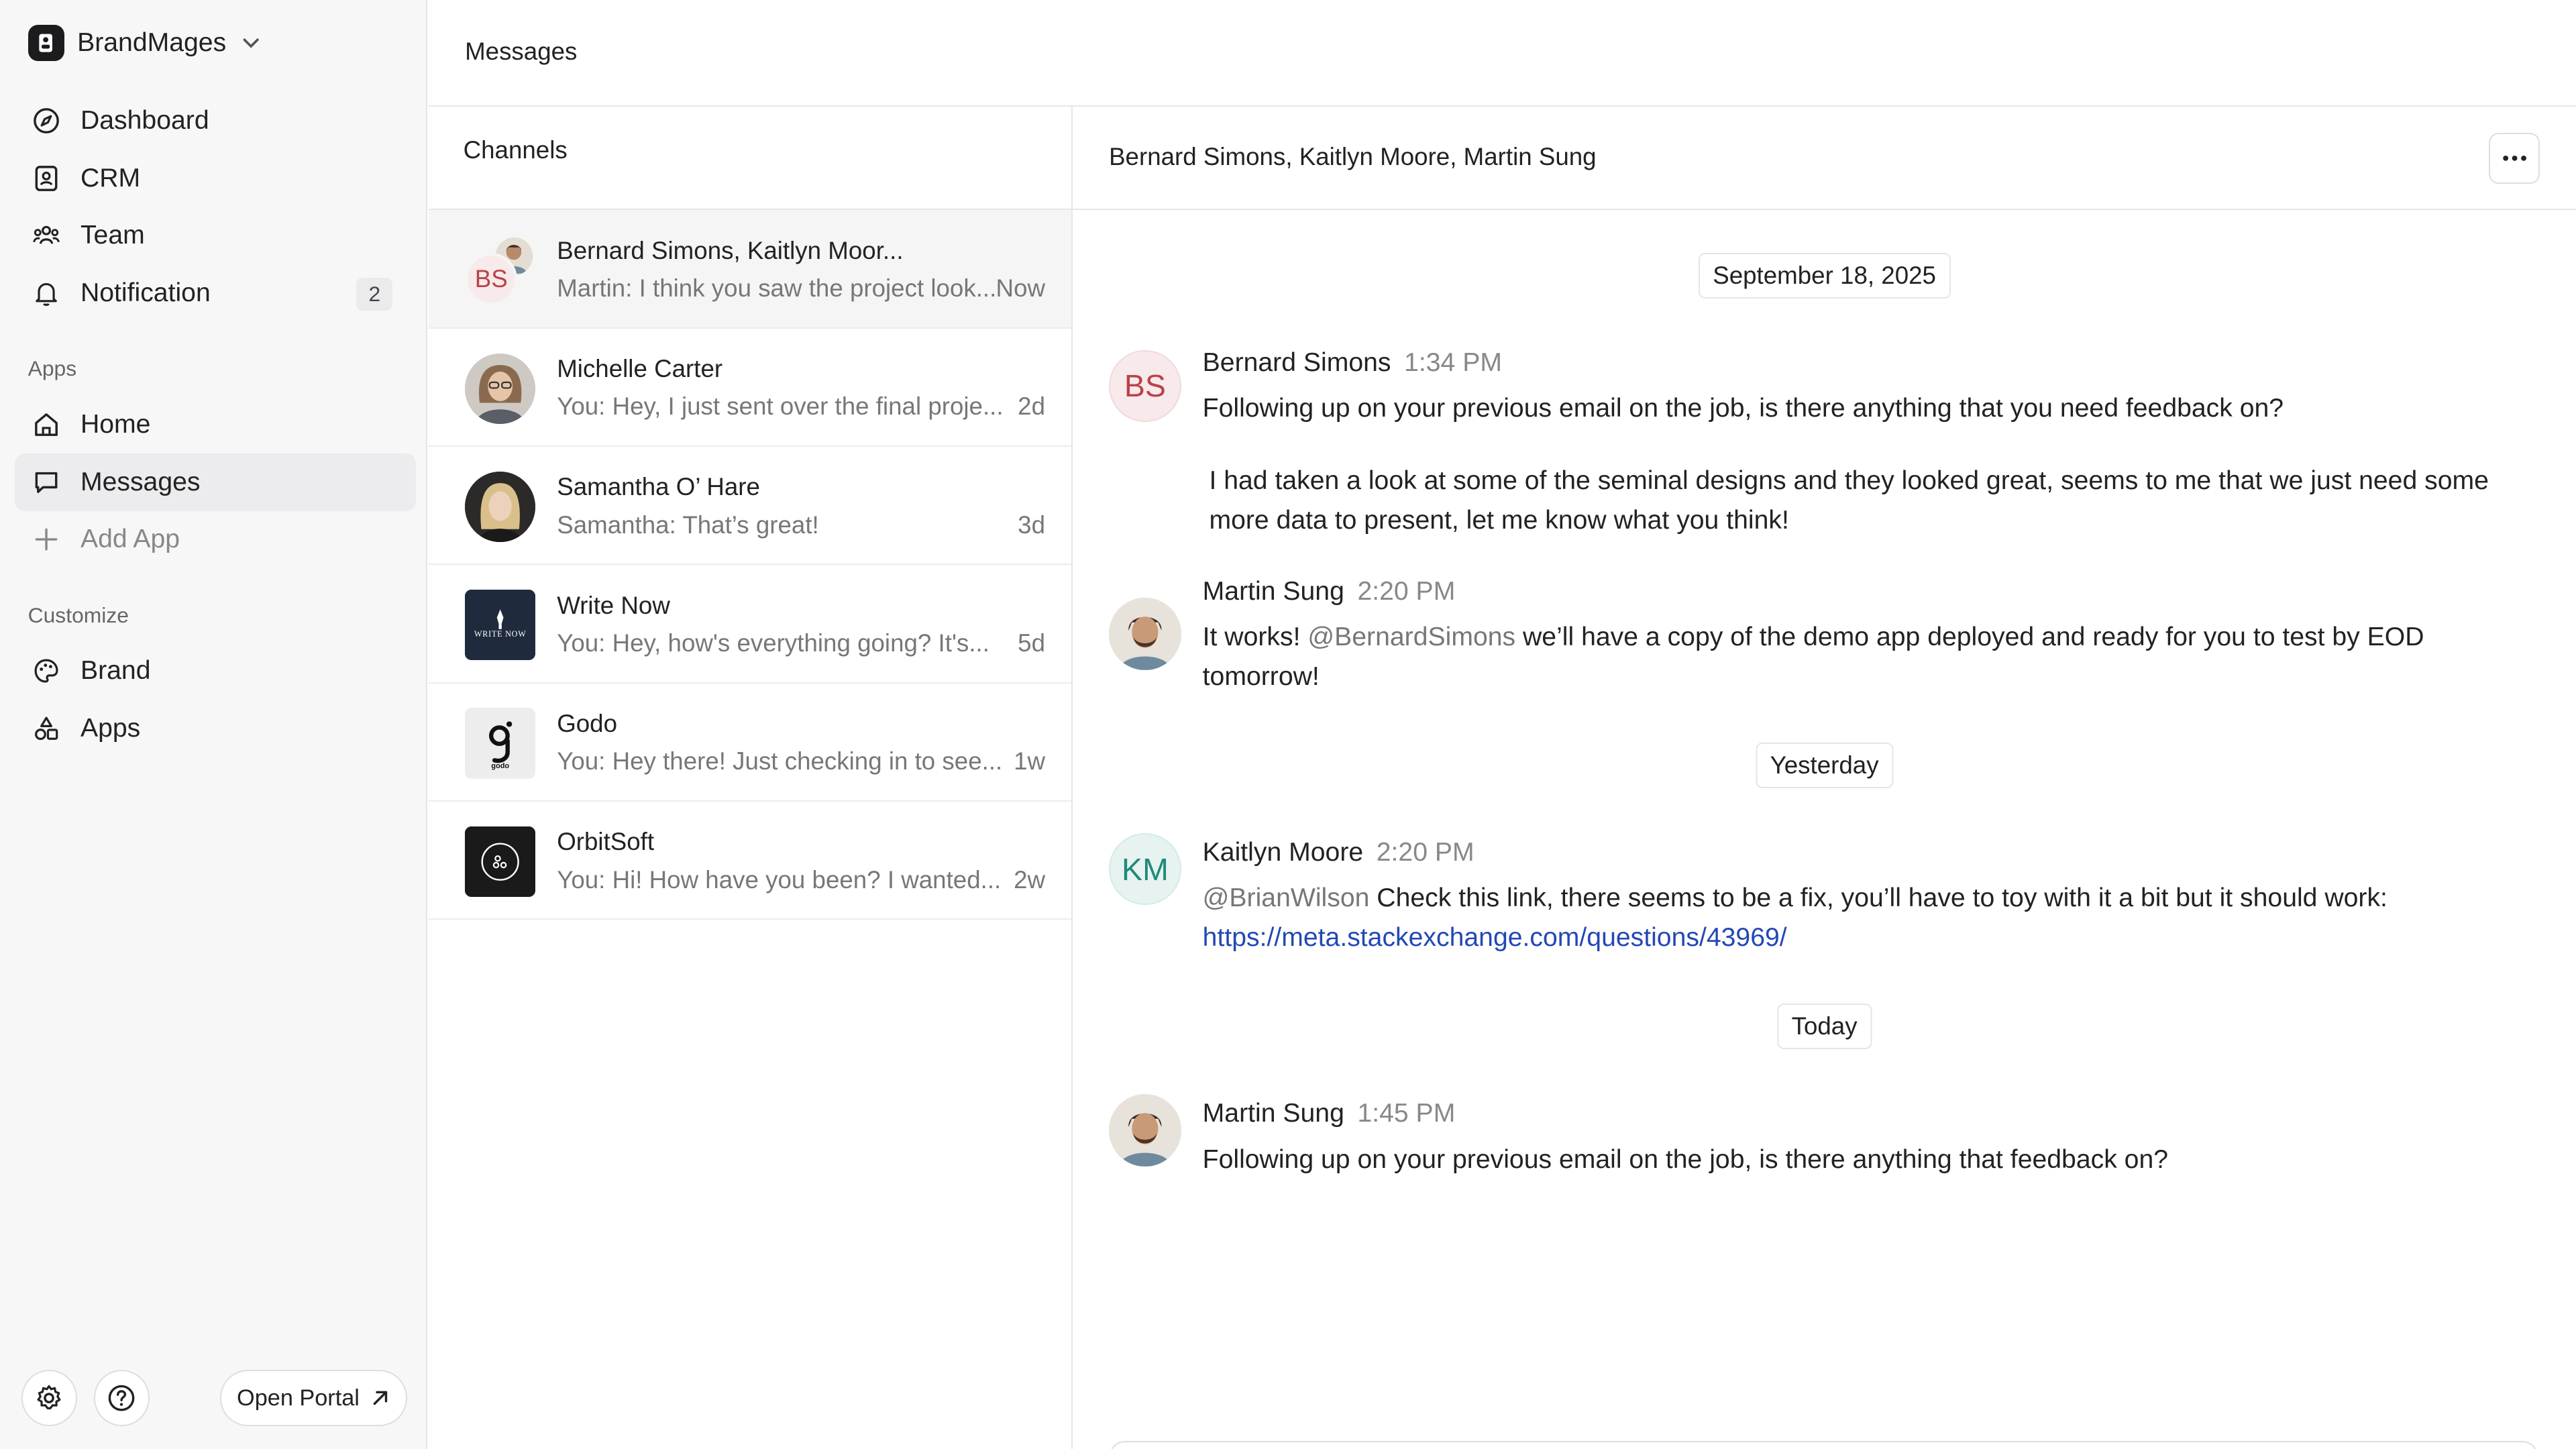 This screenshot has height=1449, width=2576. Describe the element at coordinates (1021, 288) in the screenshot. I see `channel-time: Now` at that location.